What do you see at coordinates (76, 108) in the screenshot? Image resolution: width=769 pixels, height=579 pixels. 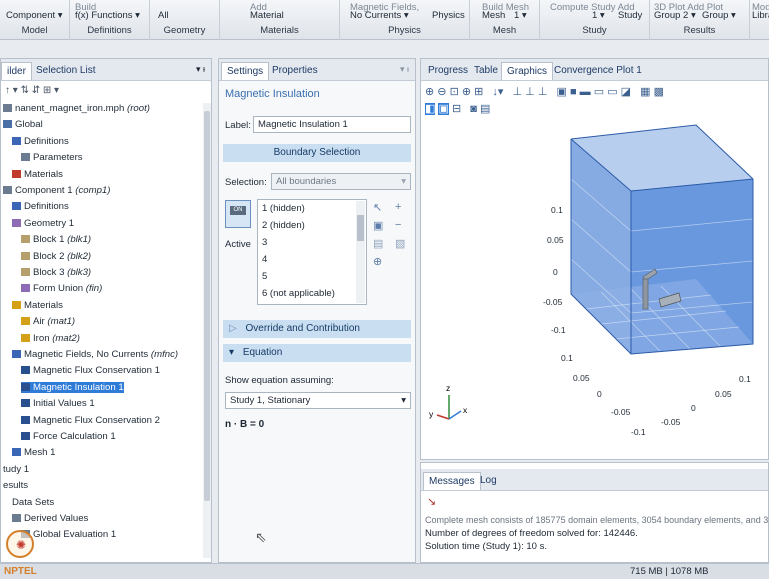 I see `tree-item: nanent_magnet_iron.mph (root)` at bounding box center [76, 108].